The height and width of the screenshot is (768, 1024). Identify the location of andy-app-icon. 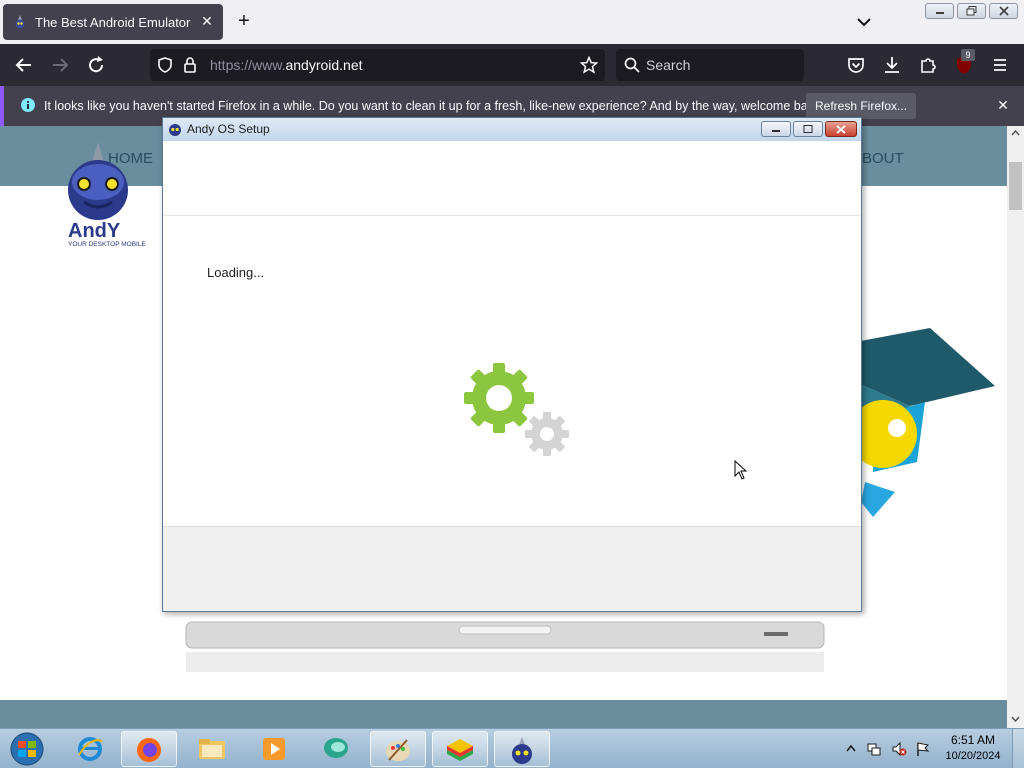
(175, 130).